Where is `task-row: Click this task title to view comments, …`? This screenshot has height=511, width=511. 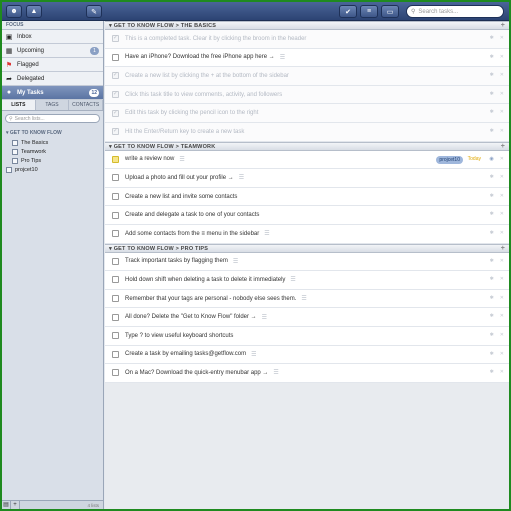 task-row: Click this task title to view comments, … is located at coordinates (307, 95).